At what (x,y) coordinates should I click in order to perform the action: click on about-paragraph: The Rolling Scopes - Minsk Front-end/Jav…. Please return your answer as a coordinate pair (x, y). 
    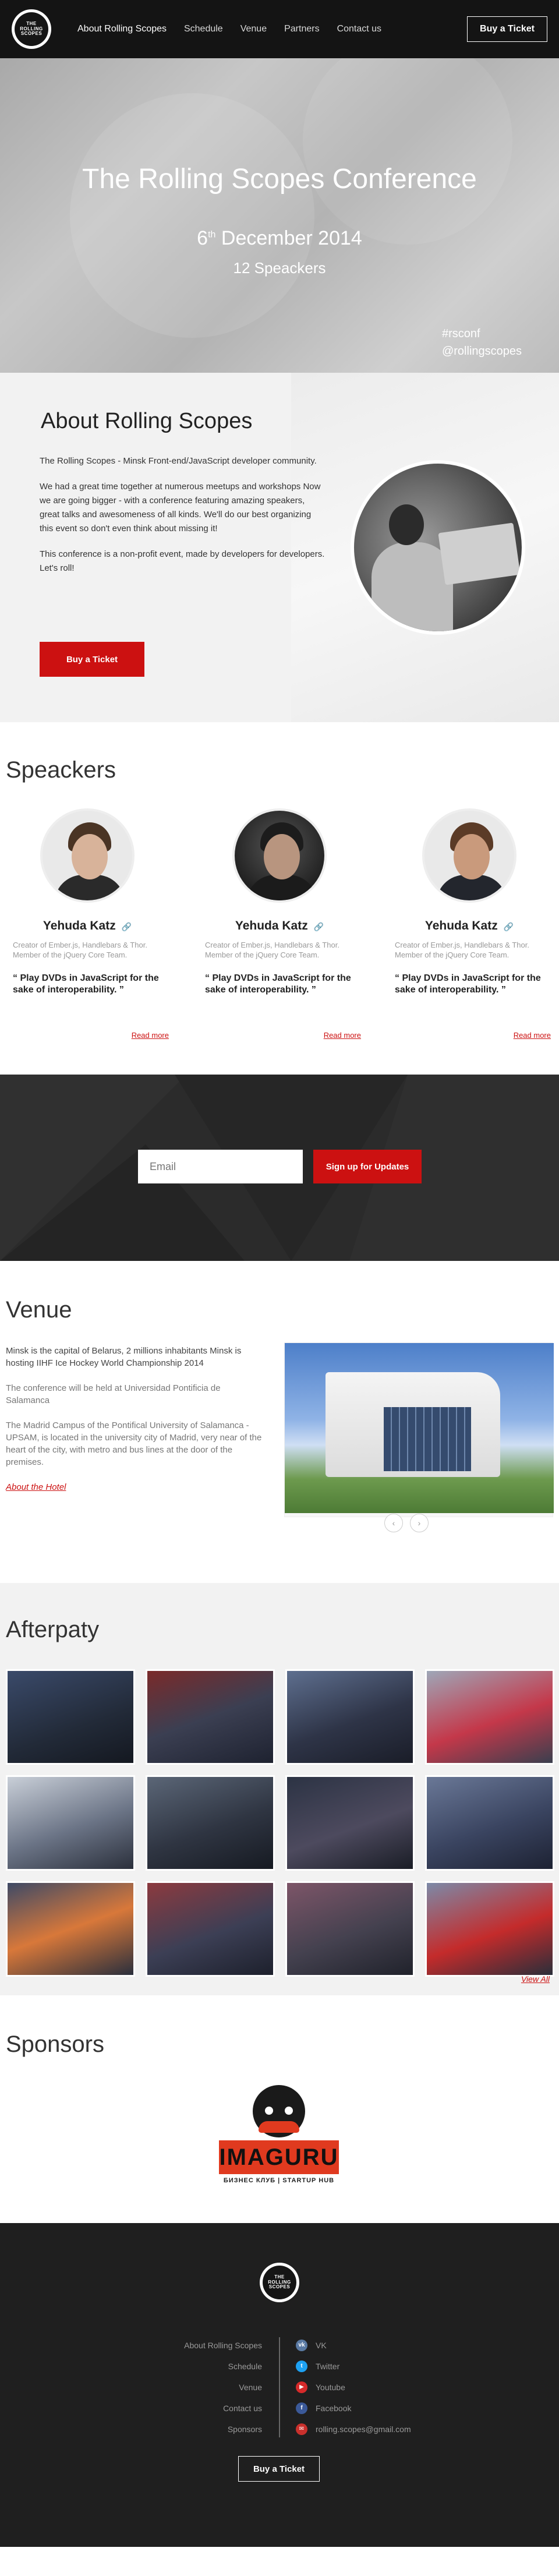
    Looking at the image, I should click on (178, 461).